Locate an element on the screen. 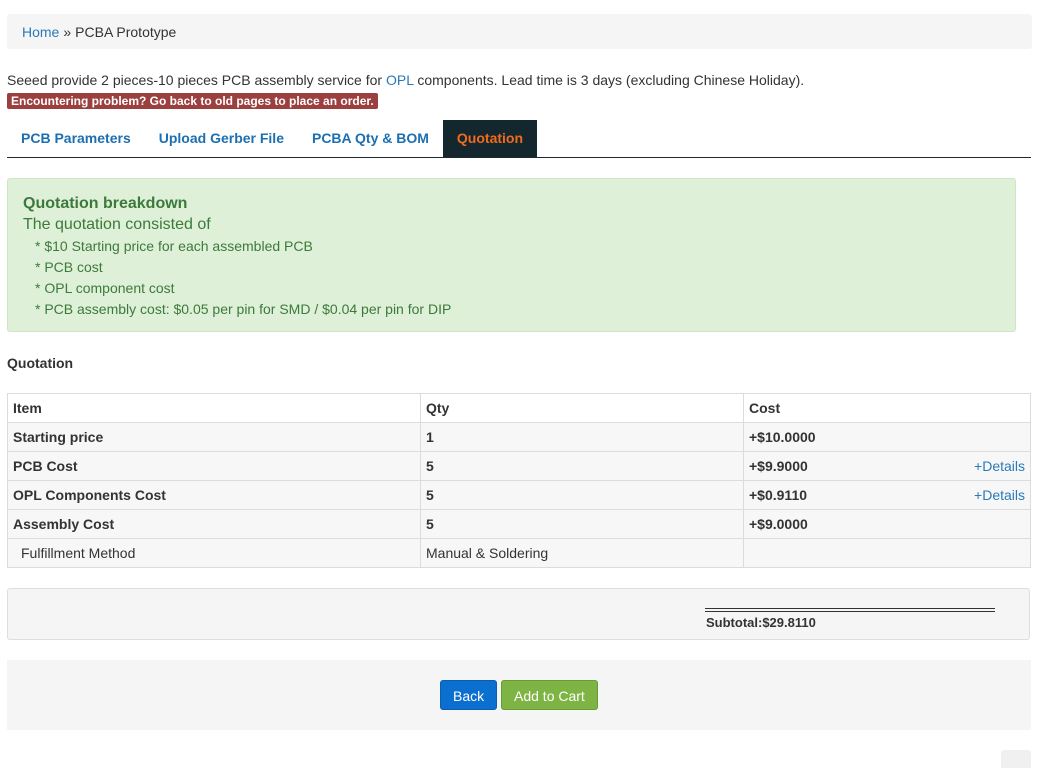  pcb-cost-details-link: +Details is located at coordinates (999, 466).